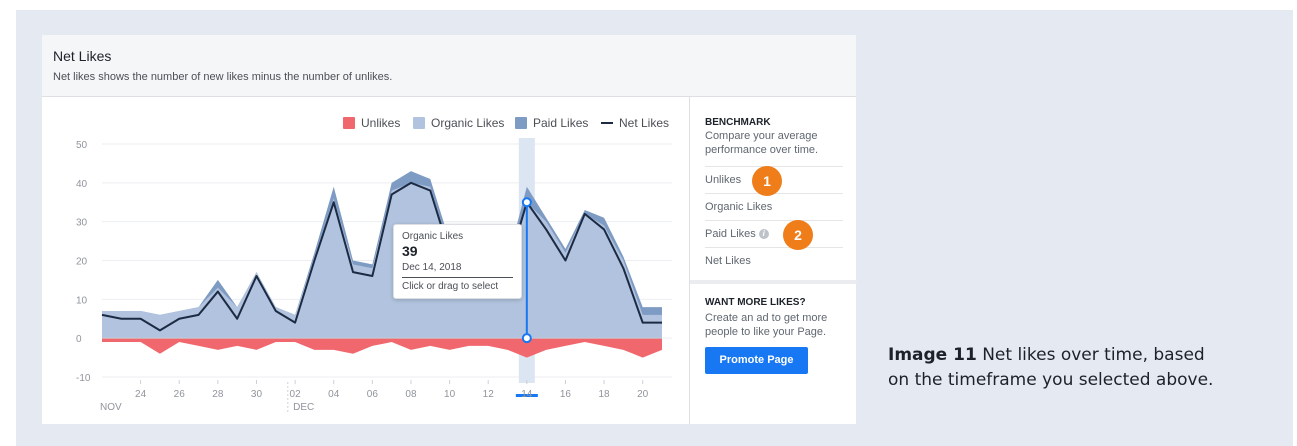 The width and height of the screenshot is (1297, 446). I want to click on x-tick-label: 20, so click(643, 394).